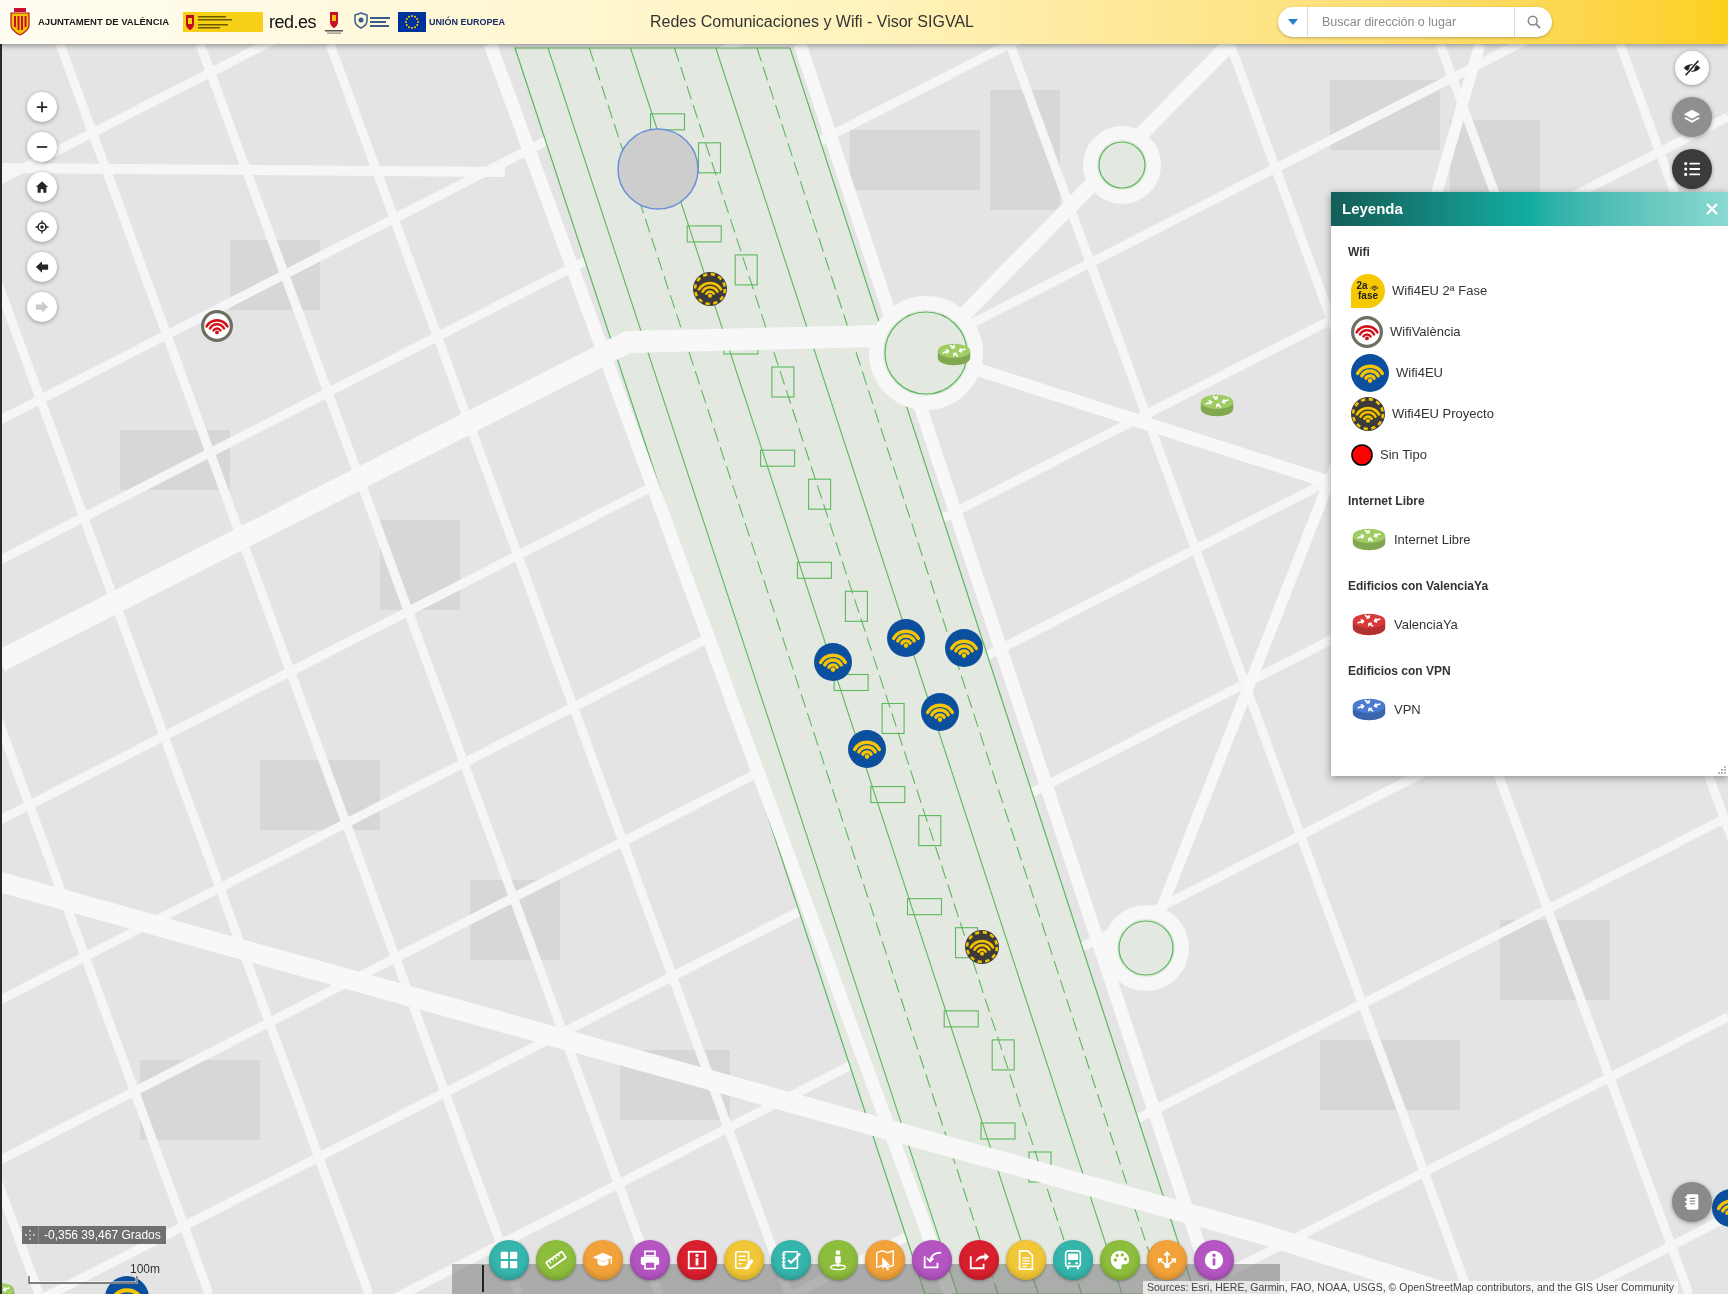 This screenshot has width=1728, height=1294. I want to click on palette-icon, so click(1120, 1260).